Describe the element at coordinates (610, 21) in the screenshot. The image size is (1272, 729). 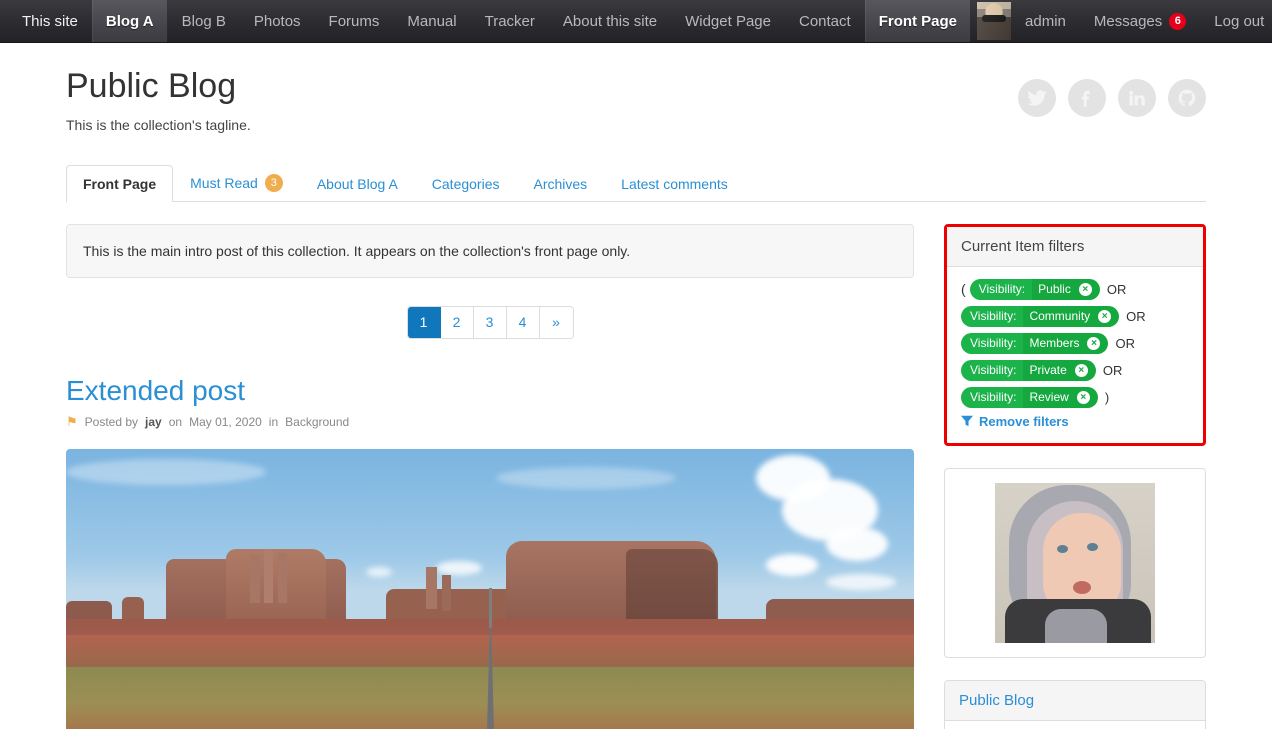
I see `nav-item-about-this-site: About this site` at that location.